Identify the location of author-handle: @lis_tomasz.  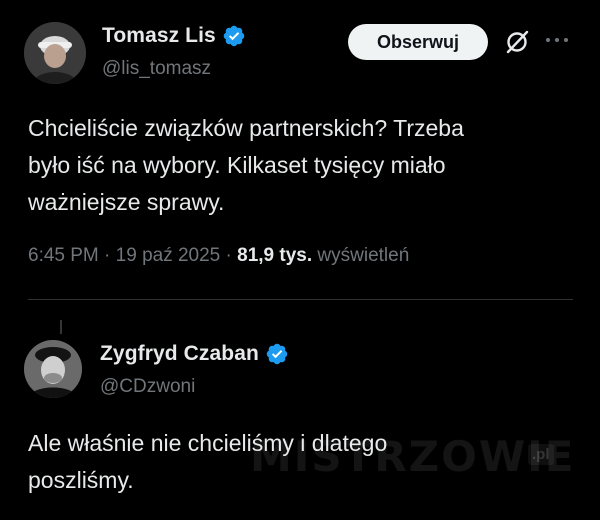
(156, 69).